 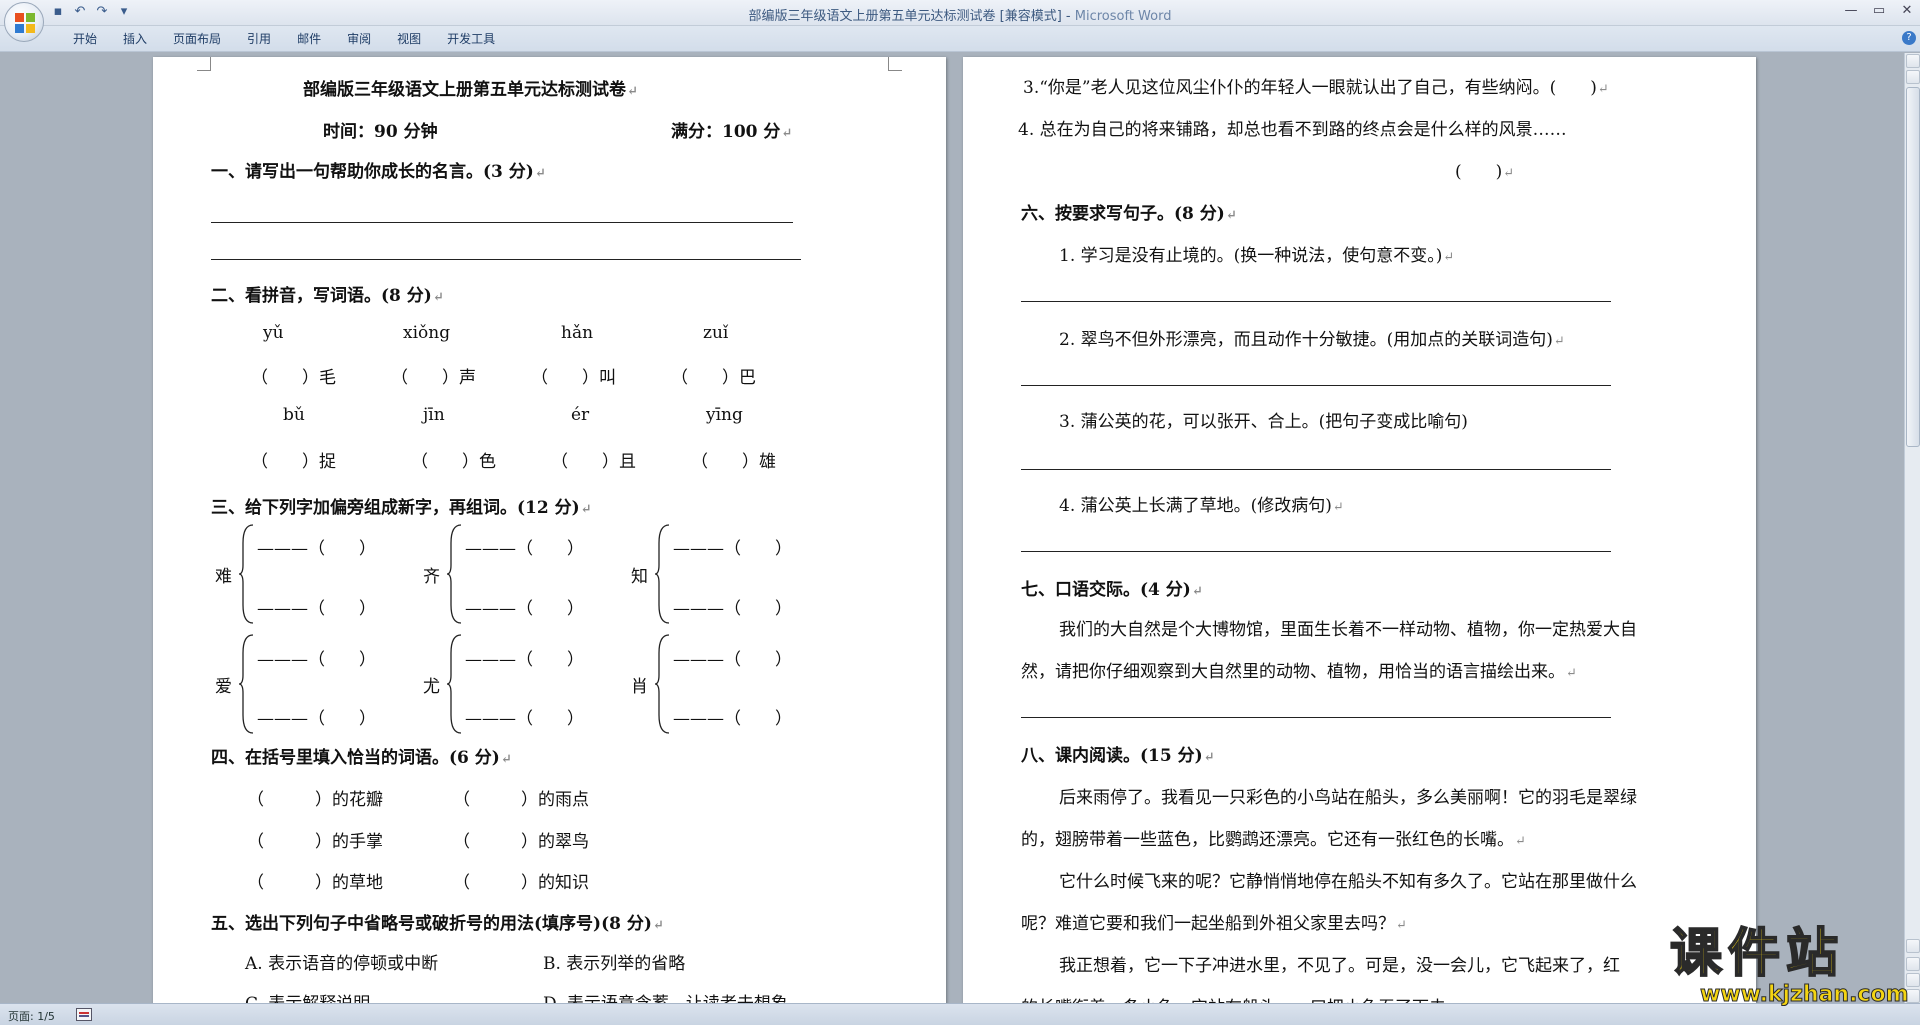 I want to click on reading-text: 呢？难道它要和我们一起坐船到外祖父家里去吗？↵, so click(x=1214, y=924).